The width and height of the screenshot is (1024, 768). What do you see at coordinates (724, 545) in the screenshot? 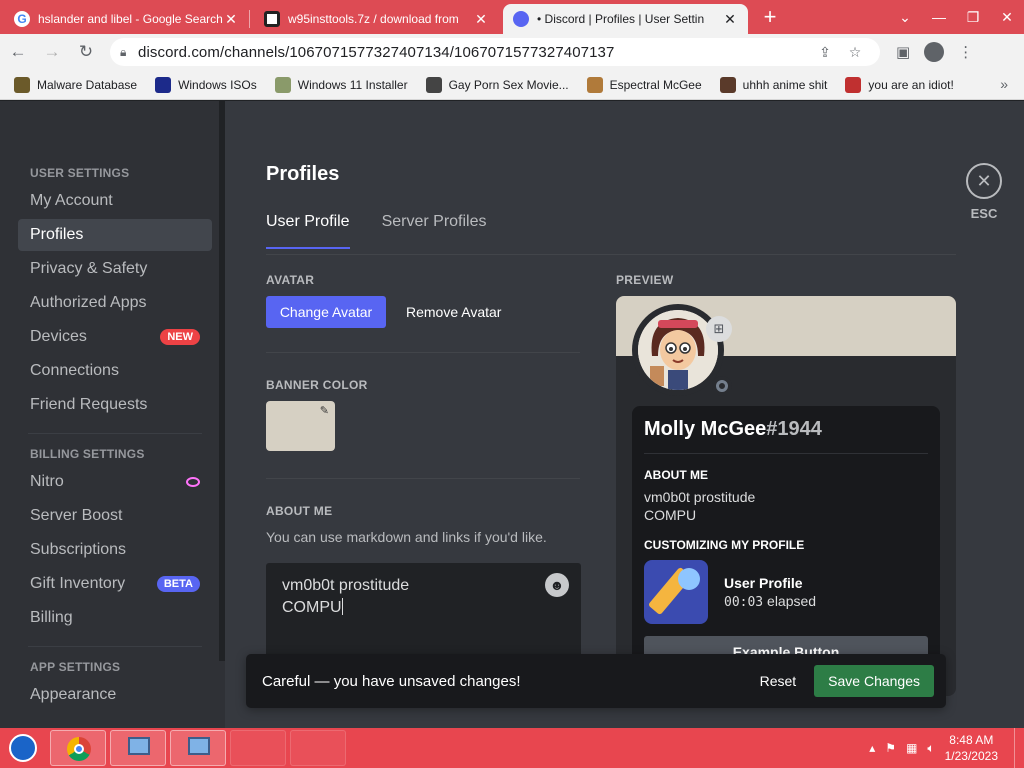
I see `customizing-header: Customizing My Profile` at bounding box center [724, 545].